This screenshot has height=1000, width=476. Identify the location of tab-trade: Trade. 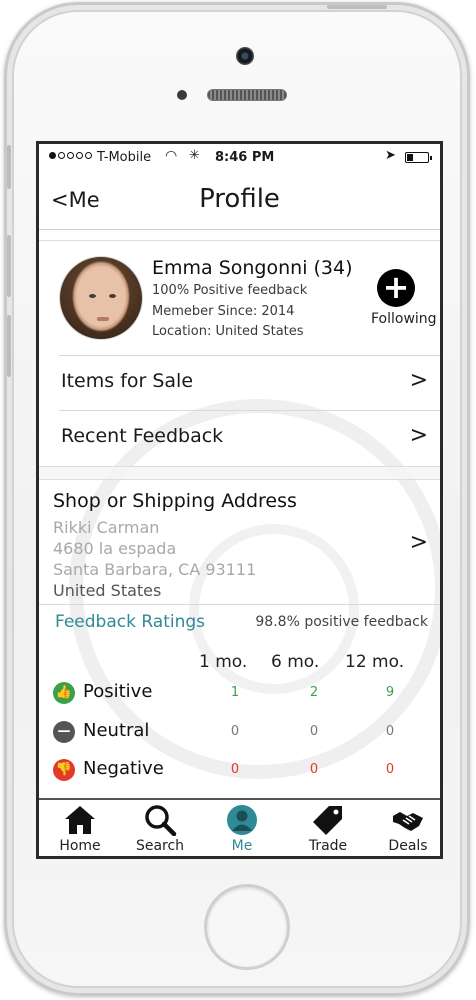
(328, 829).